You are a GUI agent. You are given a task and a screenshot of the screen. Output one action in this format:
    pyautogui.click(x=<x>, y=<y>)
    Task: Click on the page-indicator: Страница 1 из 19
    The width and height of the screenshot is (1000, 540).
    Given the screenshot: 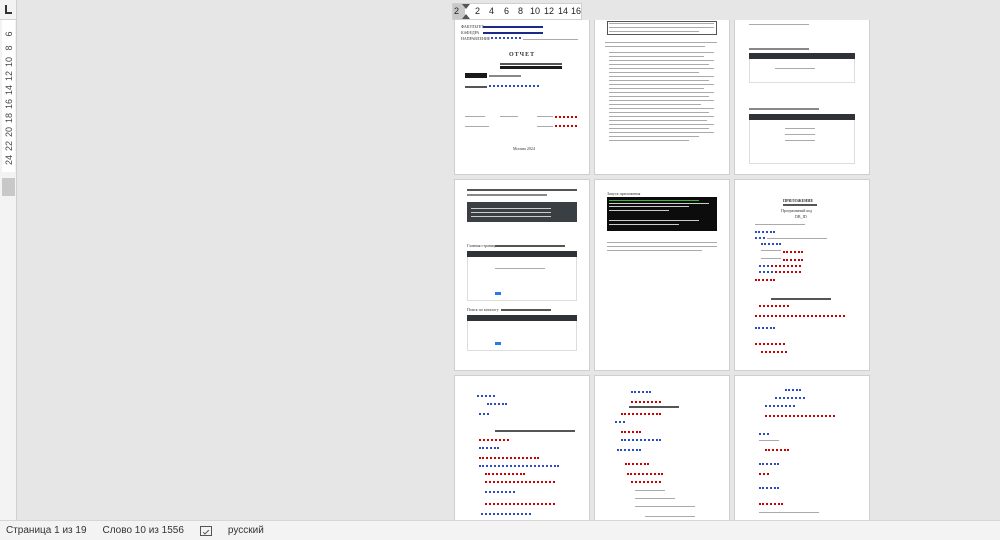 What is the action you would take?
    pyautogui.click(x=46, y=530)
    